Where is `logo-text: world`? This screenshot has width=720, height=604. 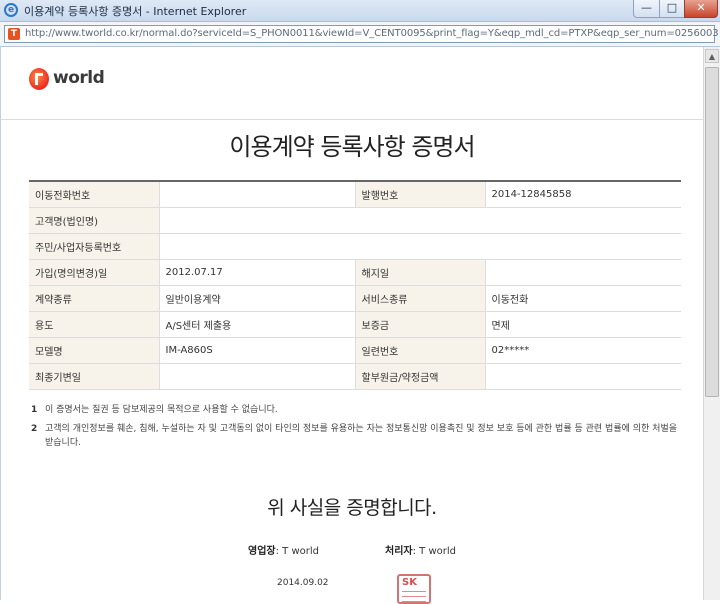 logo-text: world is located at coordinates (79, 78).